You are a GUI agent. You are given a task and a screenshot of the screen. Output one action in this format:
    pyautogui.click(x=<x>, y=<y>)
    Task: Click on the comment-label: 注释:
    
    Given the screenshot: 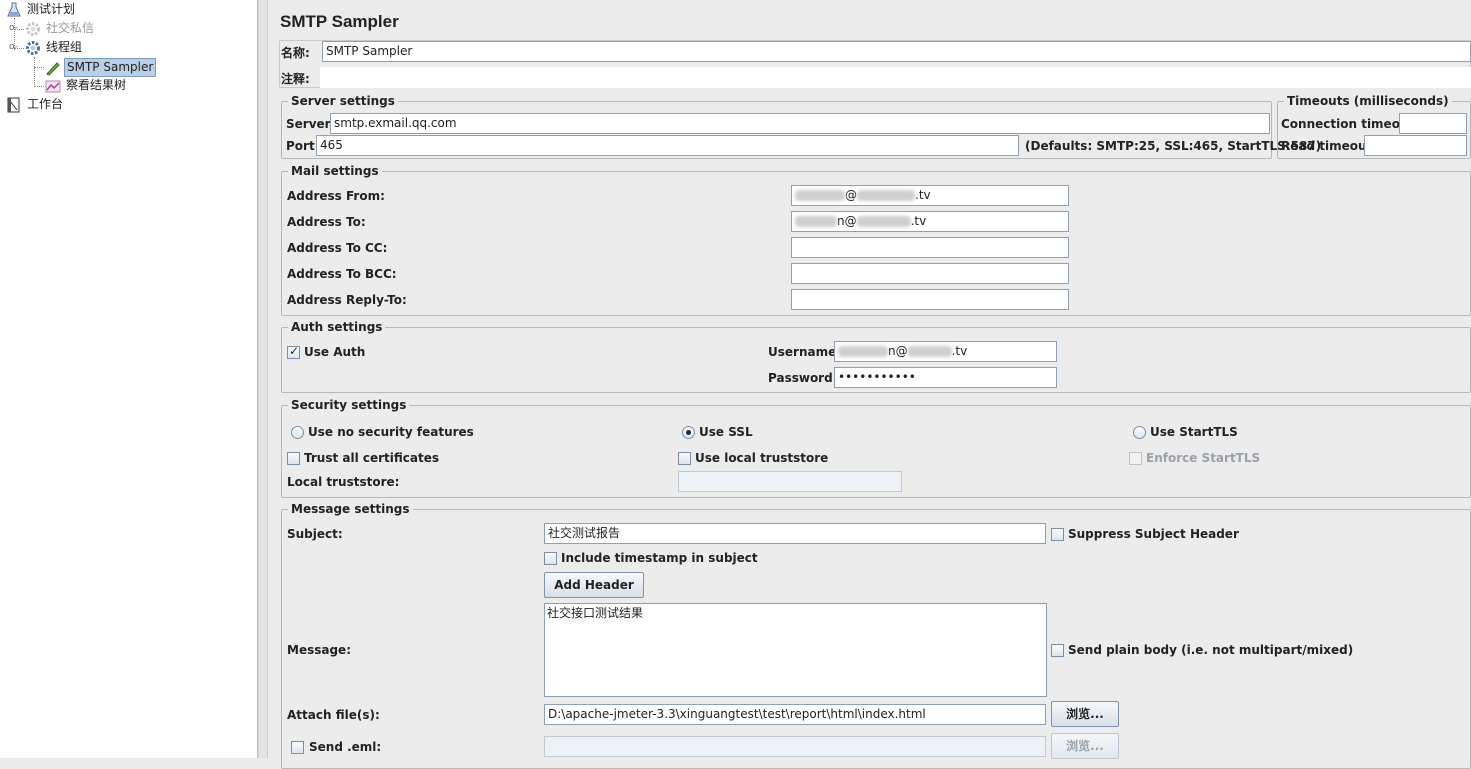 What is the action you would take?
    pyautogui.click(x=295, y=79)
    